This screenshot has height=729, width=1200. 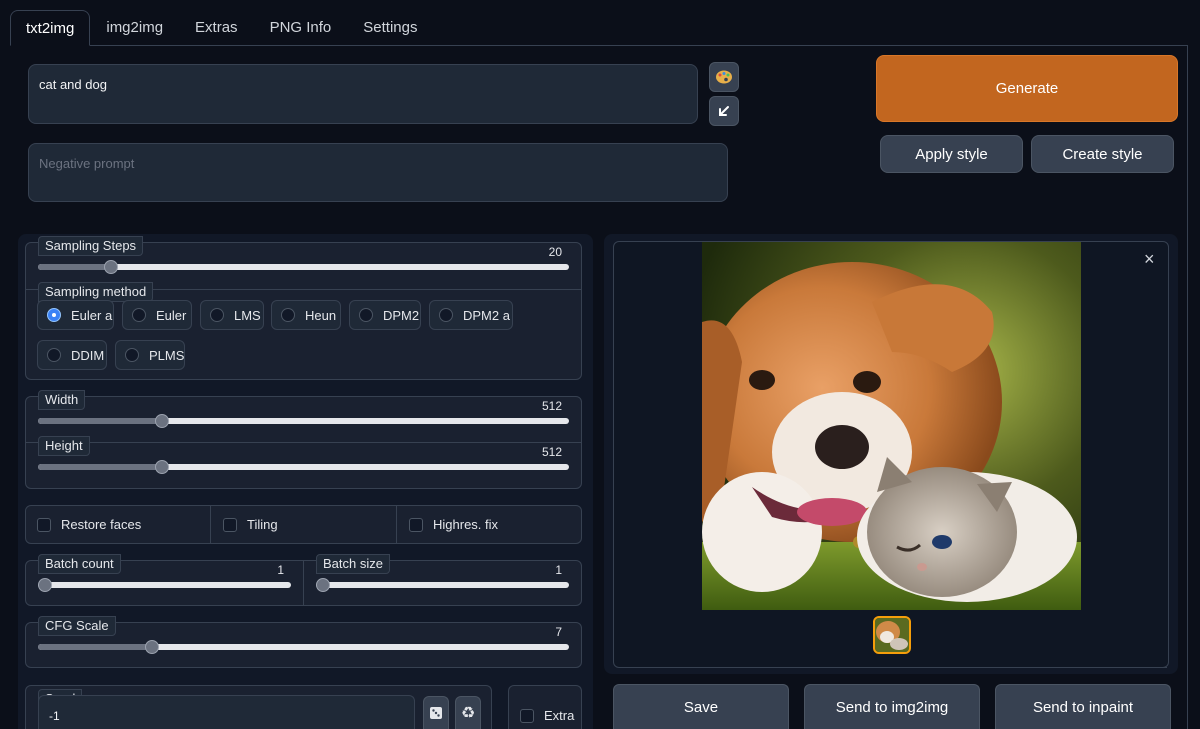 What do you see at coordinates (301, 28) in the screenshot?
I see `tab-png-info: PNG Info` at bounding box center [301, 28].